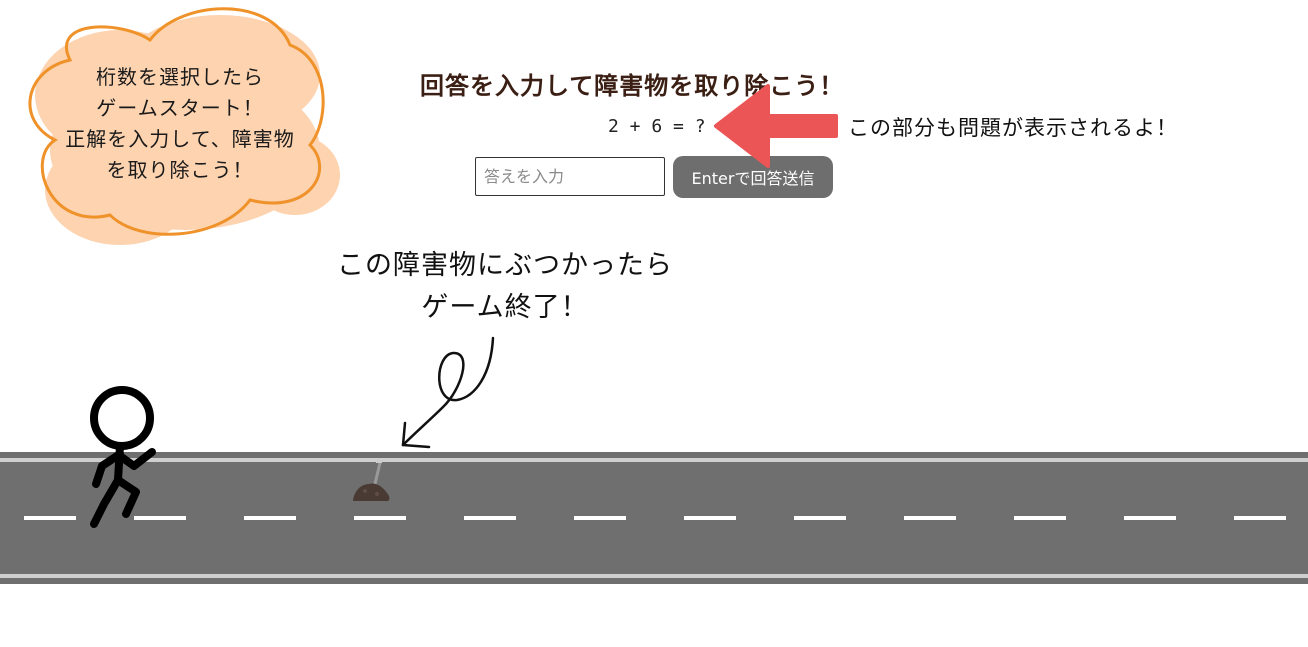  I want to click on red-arrow-left-icon, so click(776, 126).